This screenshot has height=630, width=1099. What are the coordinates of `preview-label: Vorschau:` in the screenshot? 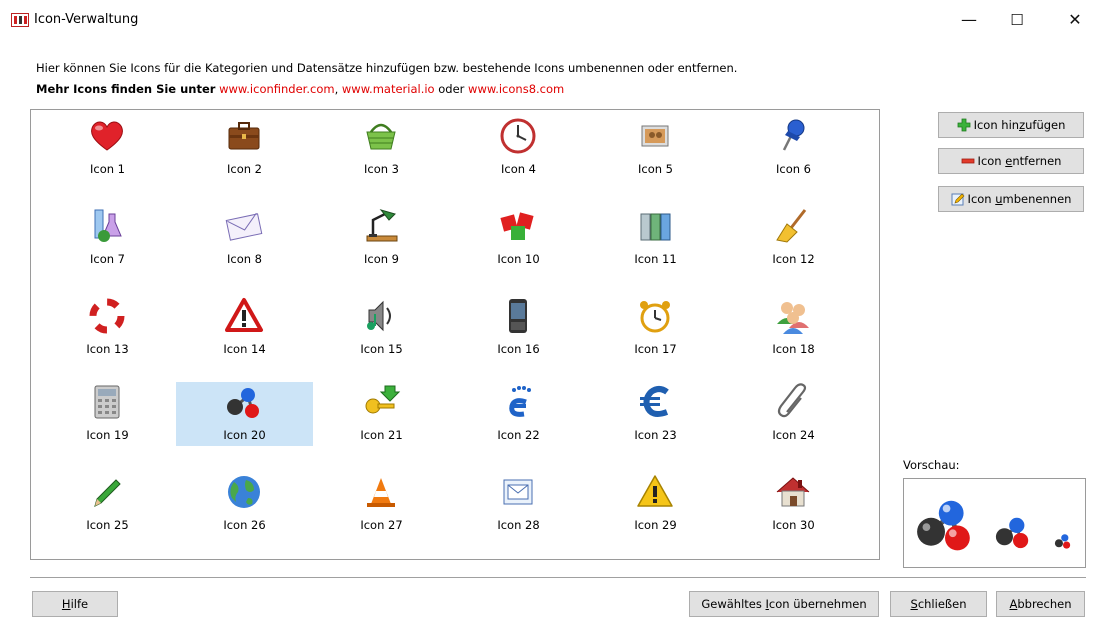 It's located at (931, 465).